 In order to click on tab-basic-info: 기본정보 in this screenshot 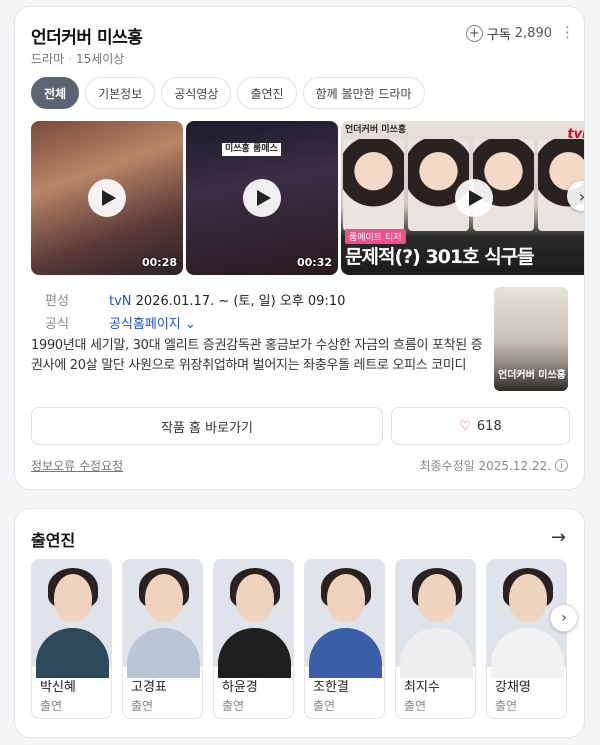, I will do `click(120, 93)`.